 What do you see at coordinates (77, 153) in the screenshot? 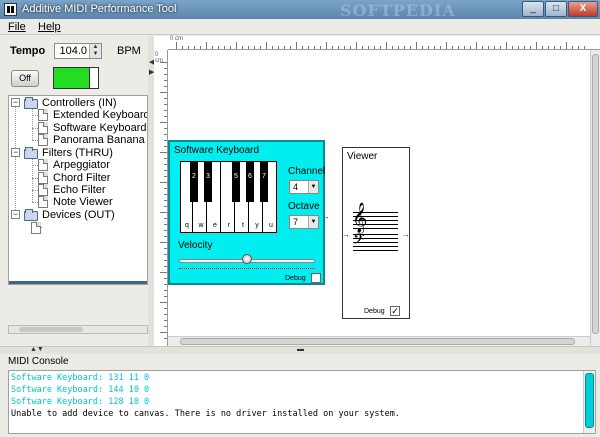
I see `tree-group-filters: Filters (THRU)` at bounding box center [77, 153].